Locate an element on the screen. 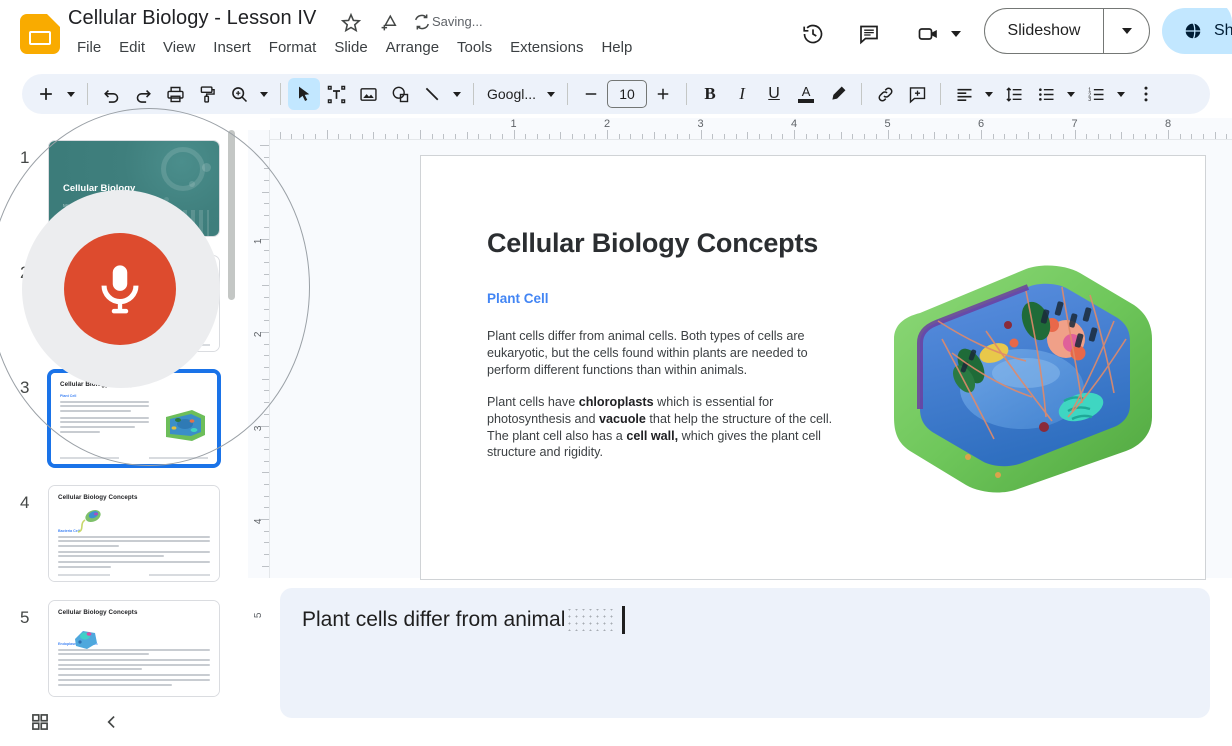 The width and height of the screenshot is (1232, 746). plant-cell-thumbnail-image is located at coordinates (185, 425).